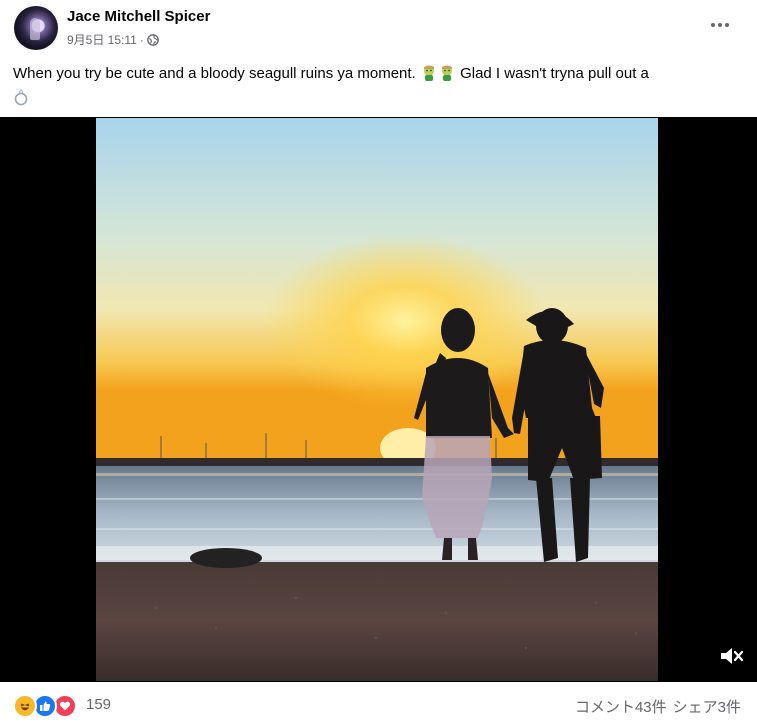 This screenshot has width=757, height=727. What do you see at coordinates (36, 28) in the screenshot?
I see `author-avatar` at bounding box center [36, 28].